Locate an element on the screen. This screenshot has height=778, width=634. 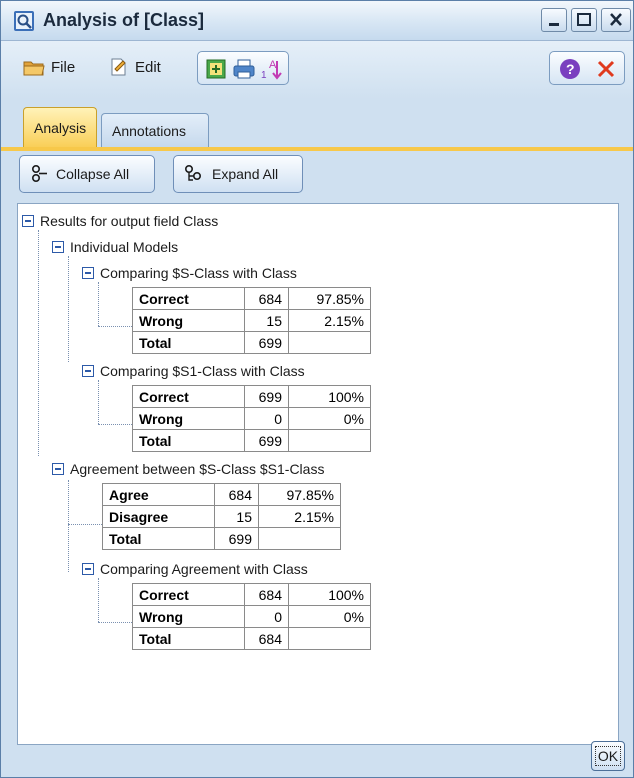
tree-node-individual-models: Individual Models is located at coordinates (115, 247).